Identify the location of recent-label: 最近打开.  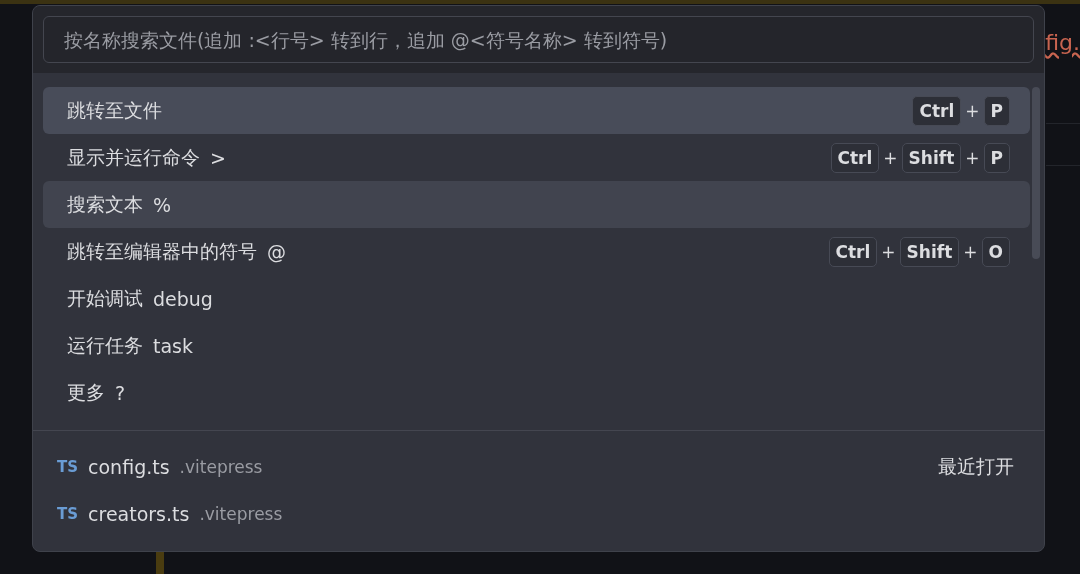
(976, 466).